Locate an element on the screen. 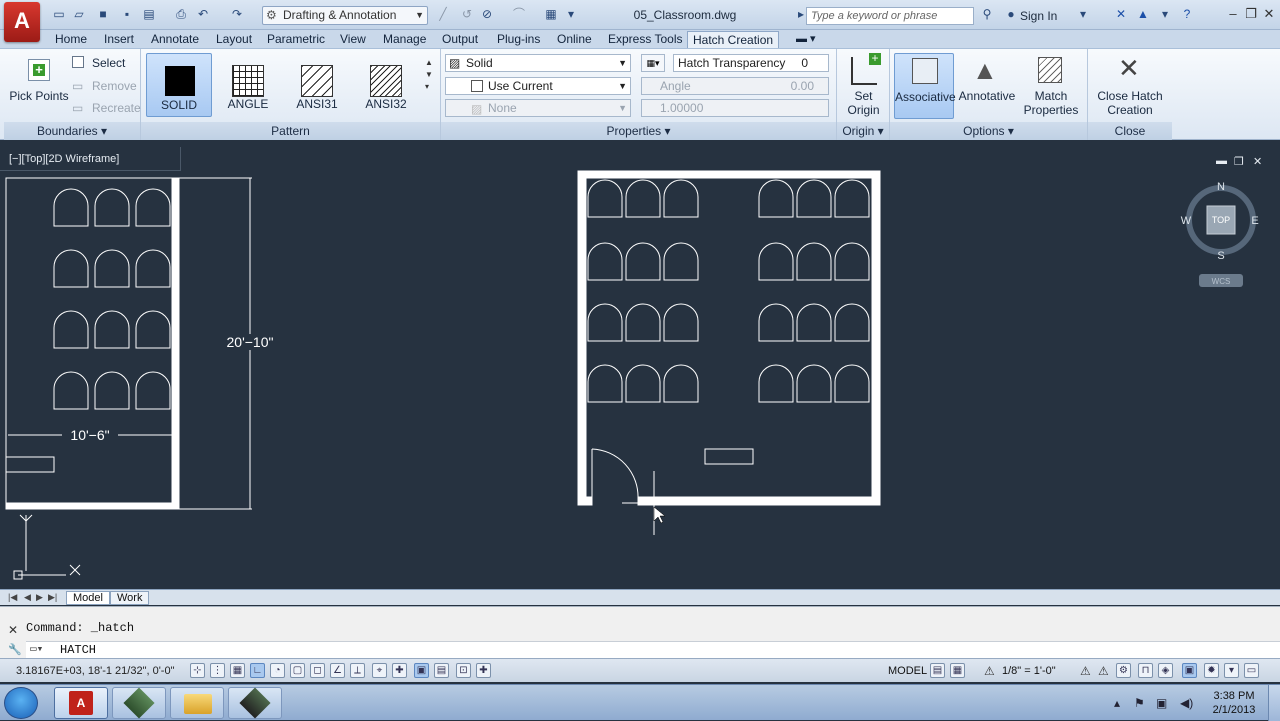  plot-preview-icon: ▤ is located at coordinates (149, 14).